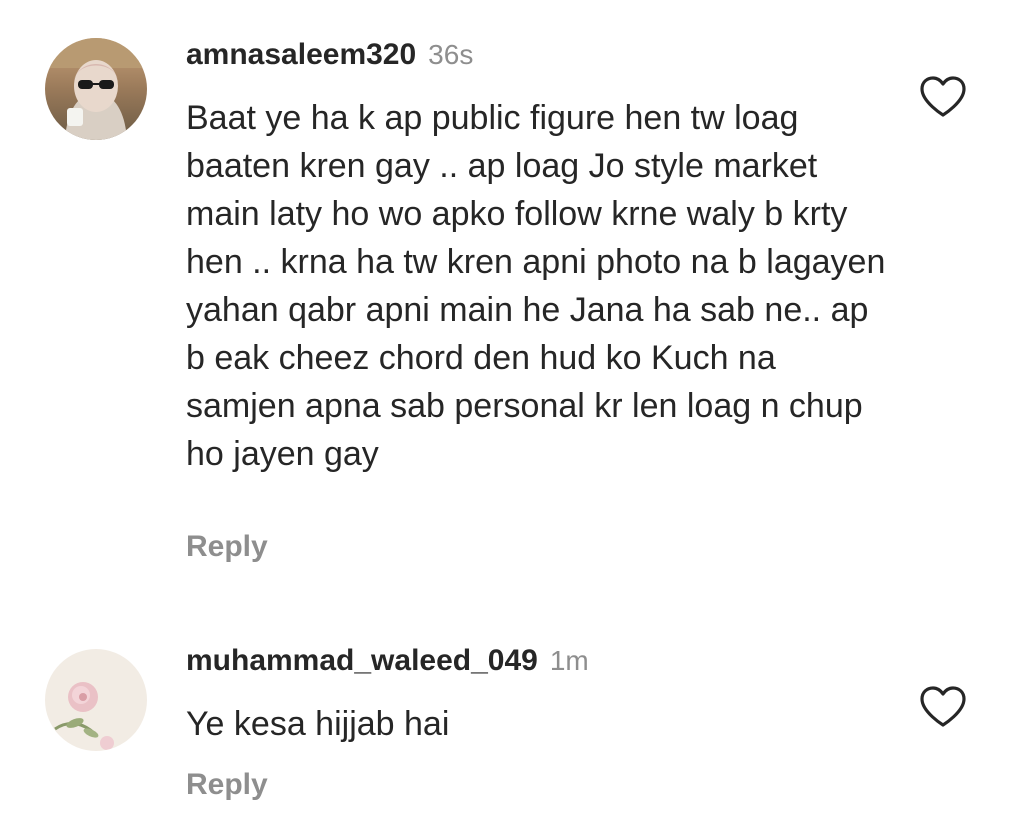 The image size is (1024, 832). Describe the element at coordinates (451, 54) in the screenshot. I see `timestamp: 36s` at that location.